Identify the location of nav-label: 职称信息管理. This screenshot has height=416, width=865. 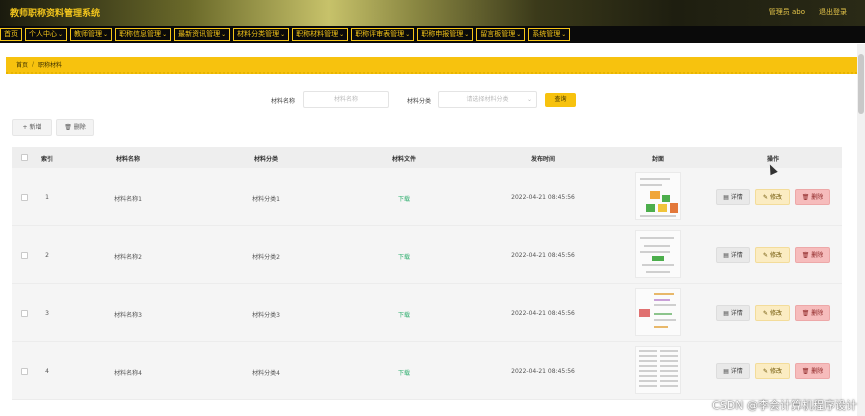
(140, 34).